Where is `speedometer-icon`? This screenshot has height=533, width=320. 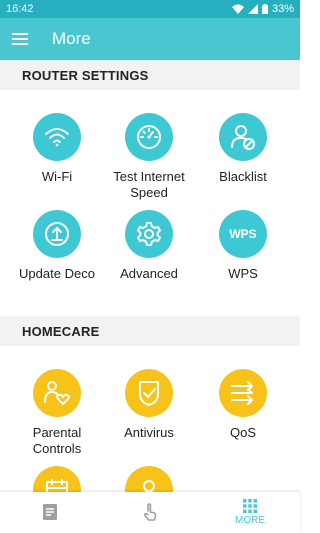 speedometer-icon is located at coordinates (149, 137).